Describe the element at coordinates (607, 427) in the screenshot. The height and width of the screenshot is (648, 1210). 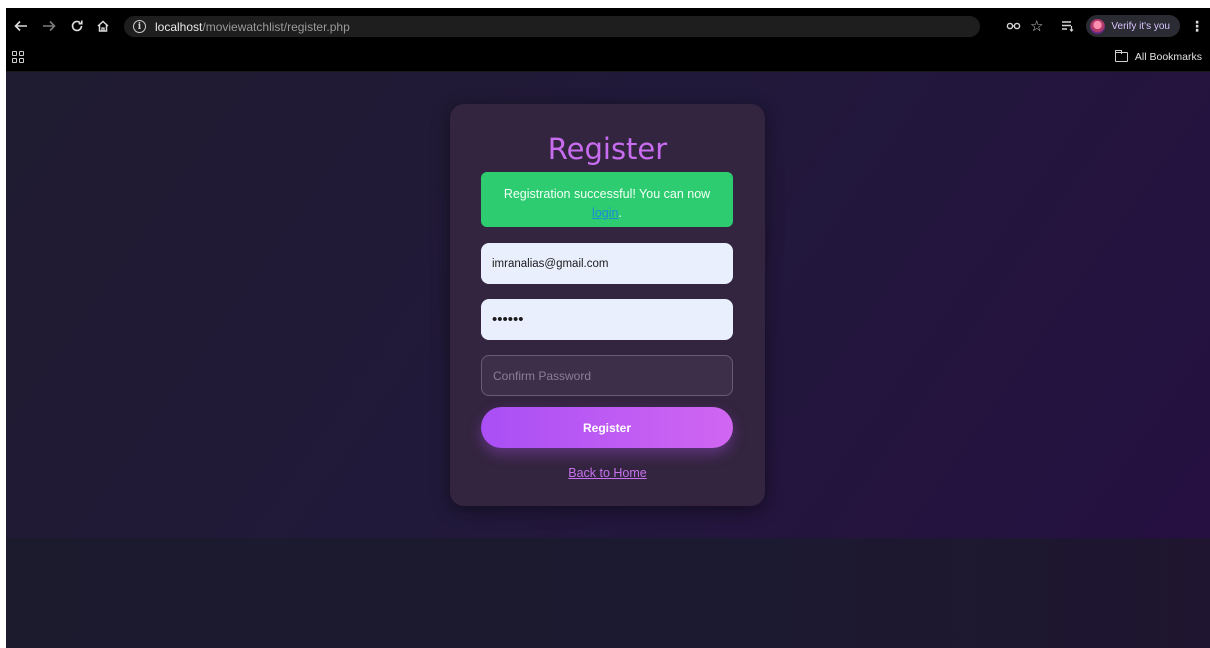
I see `register-button: Register` at that location.